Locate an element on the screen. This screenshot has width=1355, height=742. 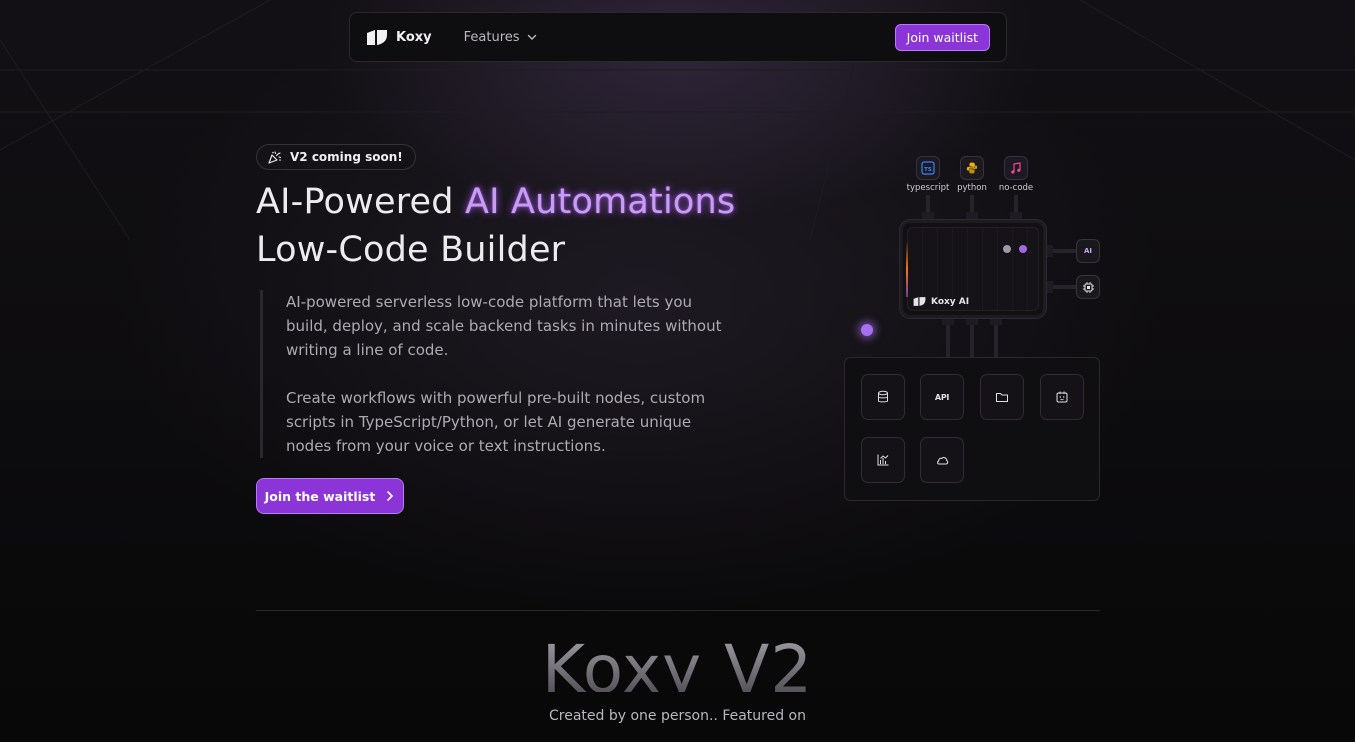
title-line2: Low-Code Builder is located at coordinates (411, 250).